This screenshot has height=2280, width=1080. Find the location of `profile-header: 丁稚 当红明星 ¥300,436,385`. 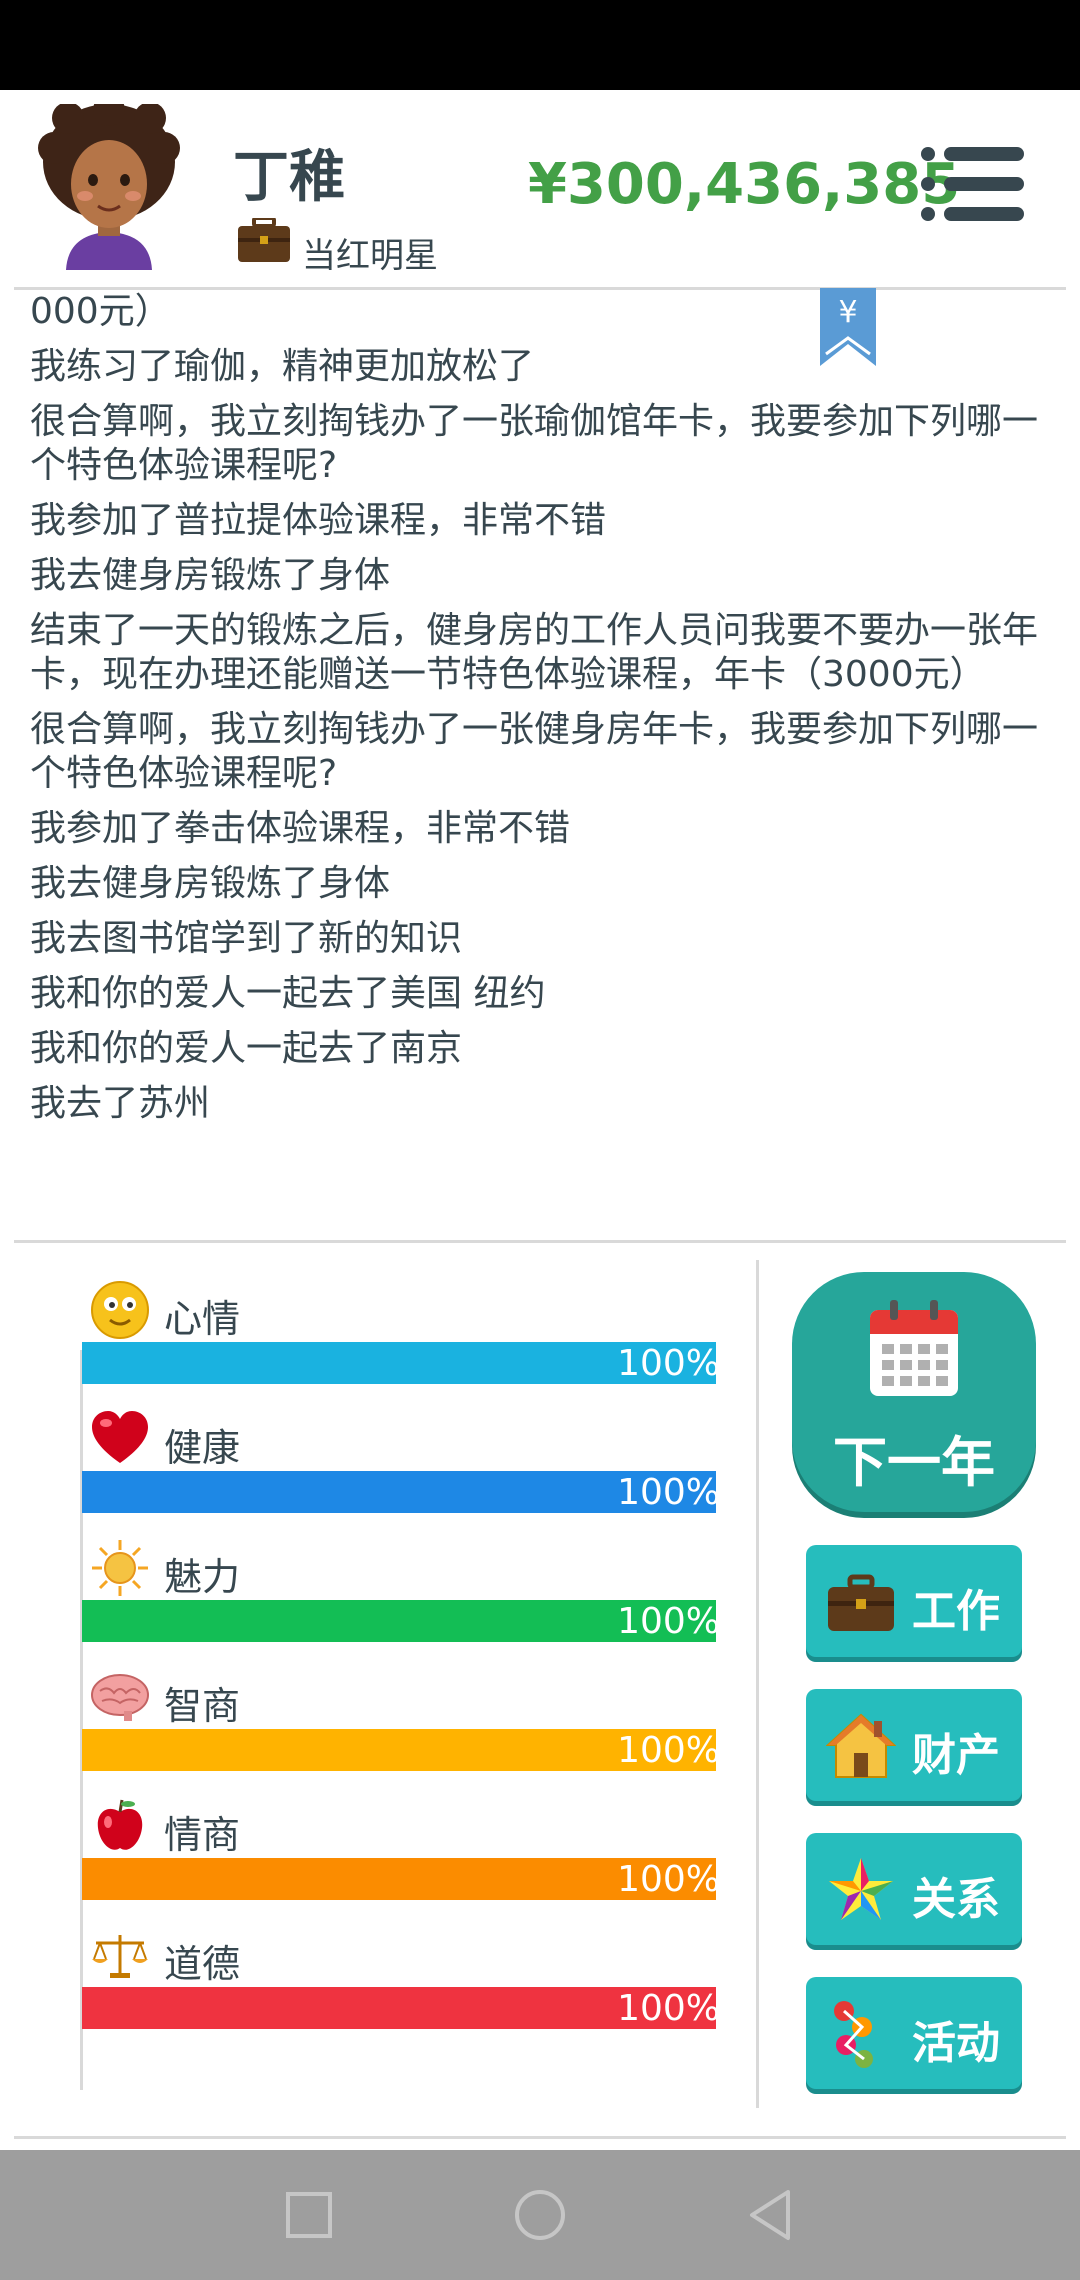

profile-header: 丁稚 当红明星 ¥300,436,385 is located at coordinates (540, 188).